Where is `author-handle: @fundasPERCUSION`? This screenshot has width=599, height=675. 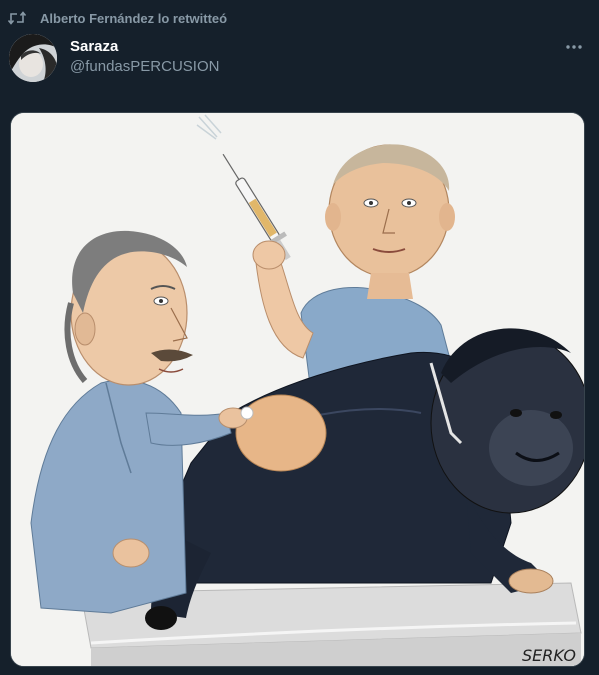 author-handle: @fundasPERCUSION is located at coordinates (144, 66).